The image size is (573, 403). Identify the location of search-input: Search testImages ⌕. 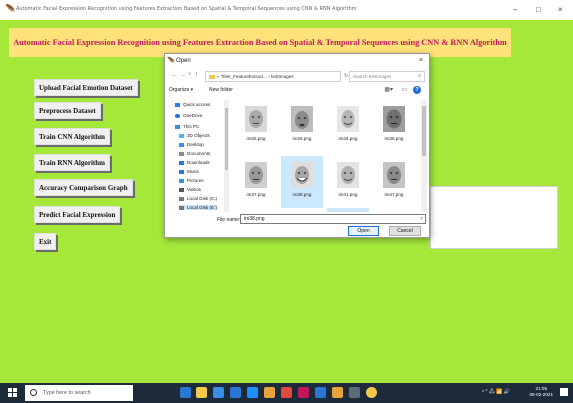
(387, 76).